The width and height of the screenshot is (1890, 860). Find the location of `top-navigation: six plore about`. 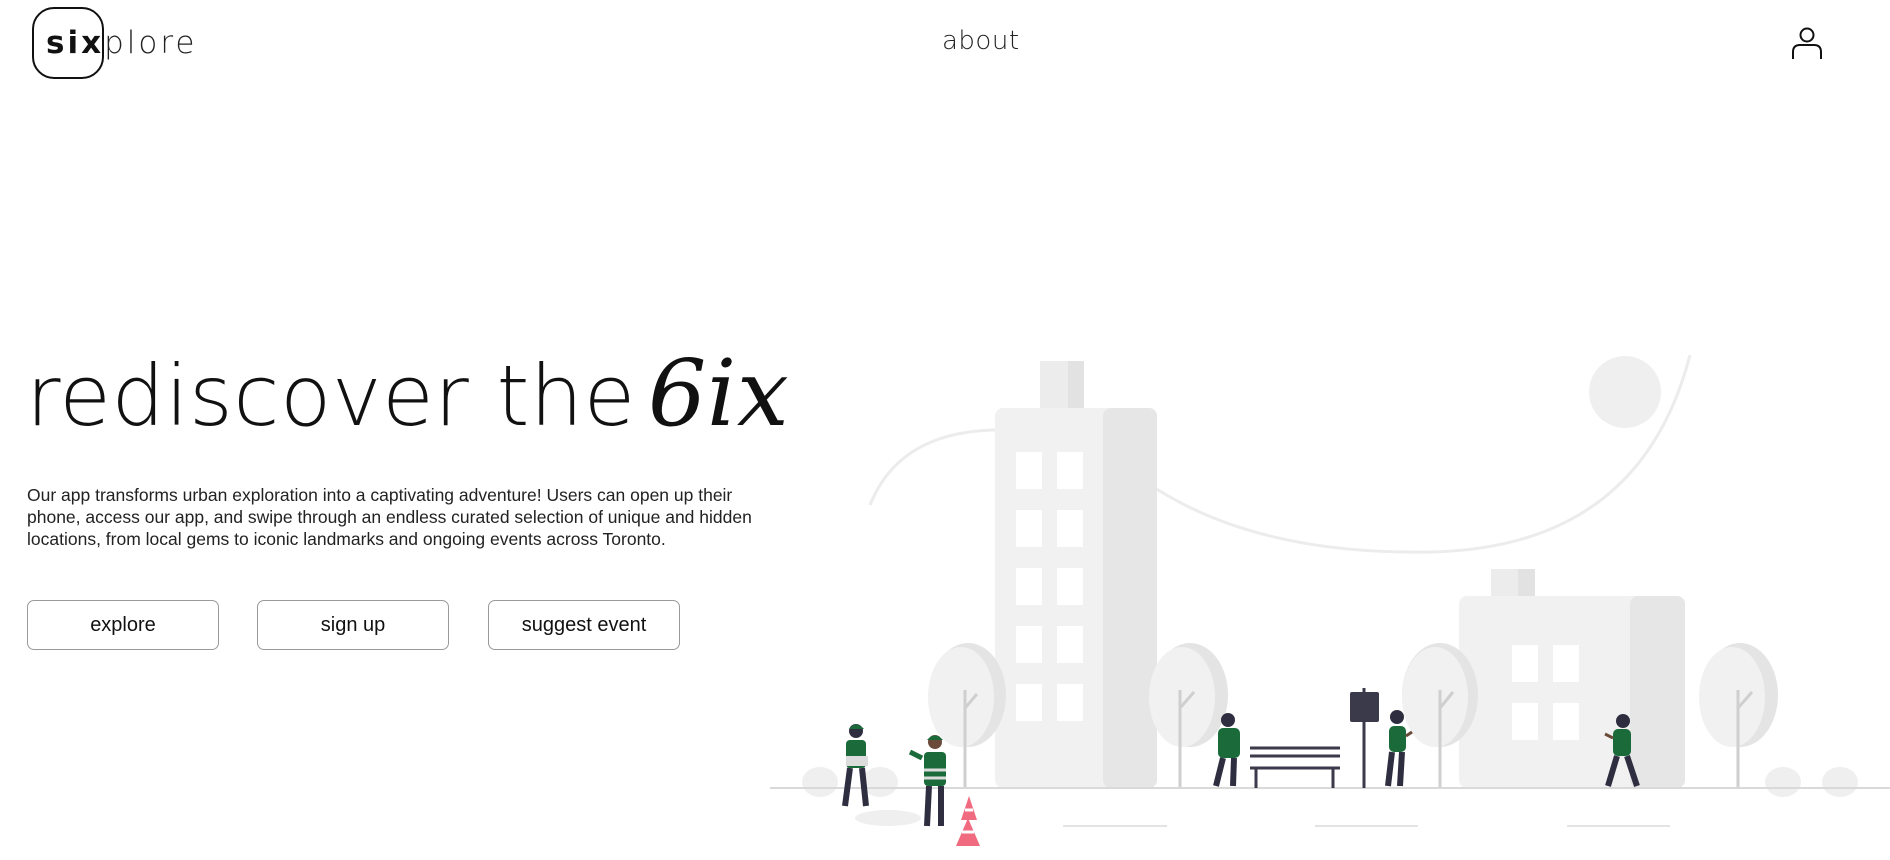

top-navigation: six plore about is located at coordinates (945, 45).